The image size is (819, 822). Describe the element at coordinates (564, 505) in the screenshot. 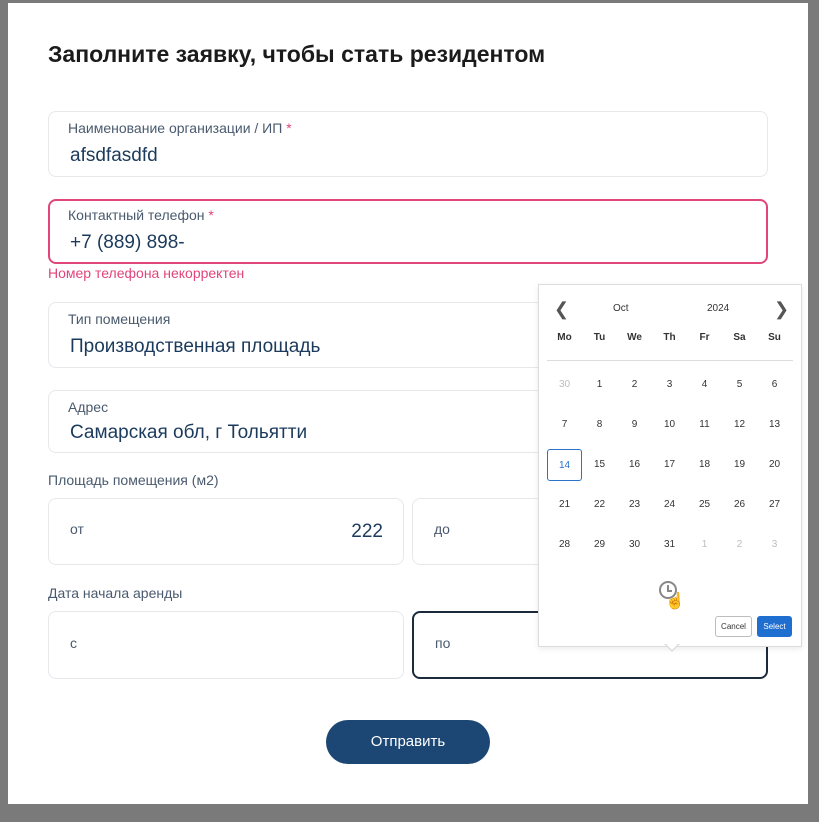

I see `calendar-day: 21` at that location.